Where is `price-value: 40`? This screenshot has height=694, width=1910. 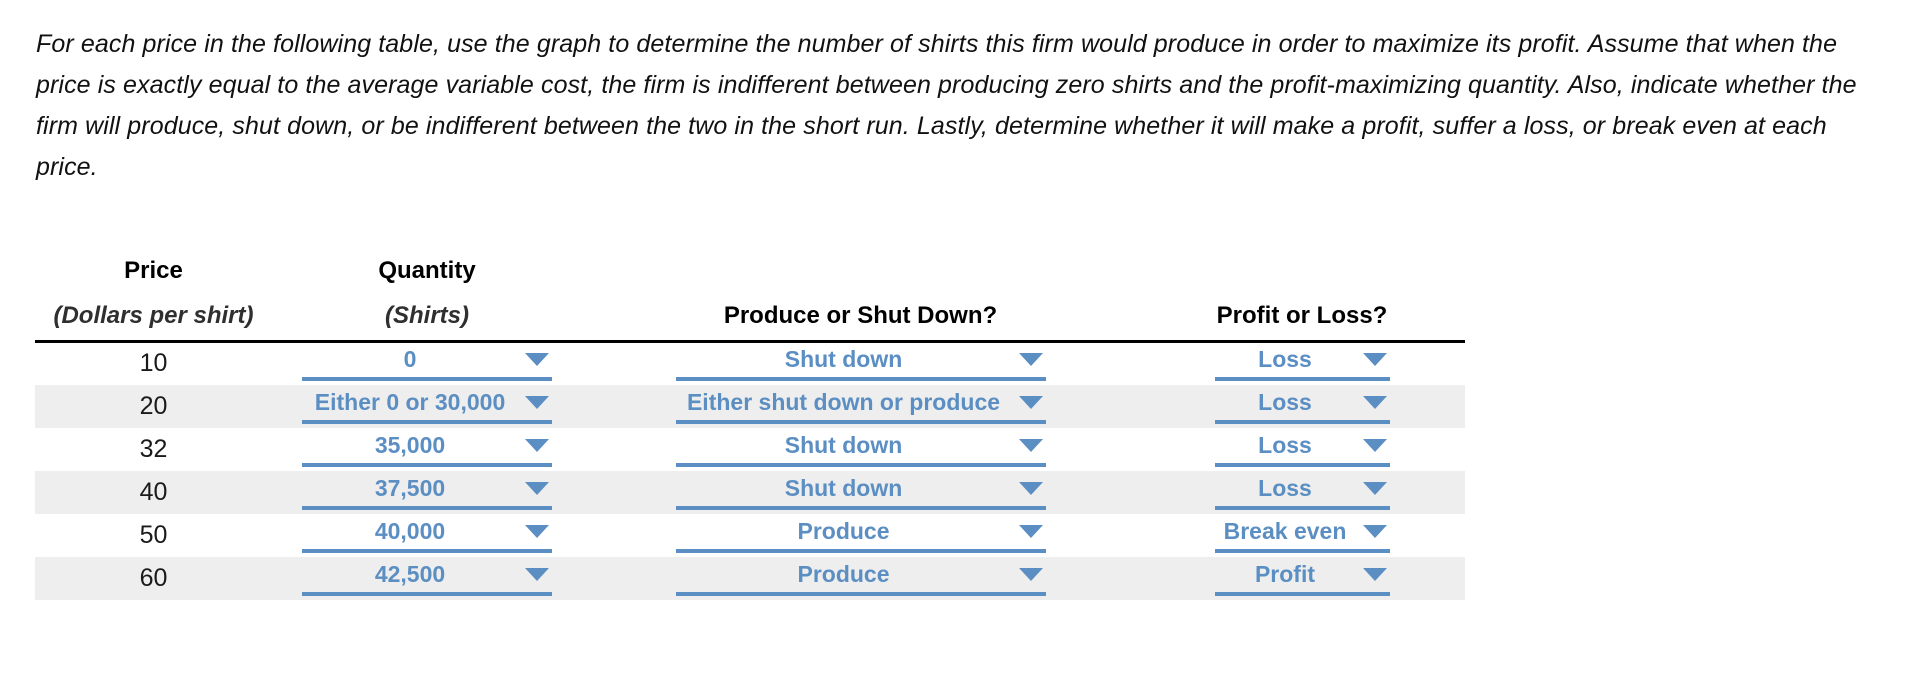 price-value: 40 is located at coordinates (153, 491).